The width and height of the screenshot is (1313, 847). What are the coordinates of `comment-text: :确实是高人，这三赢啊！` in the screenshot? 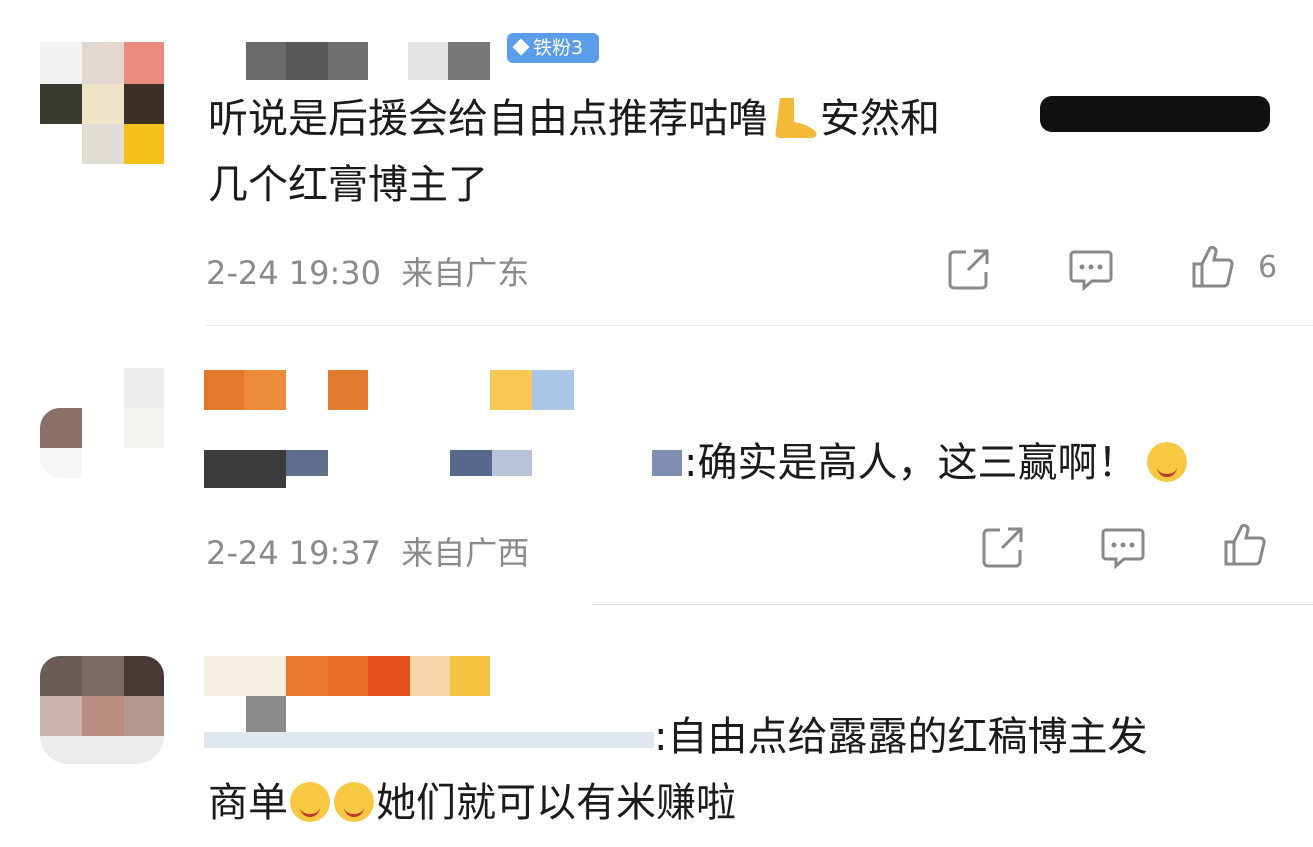 It's located at (936, 463).